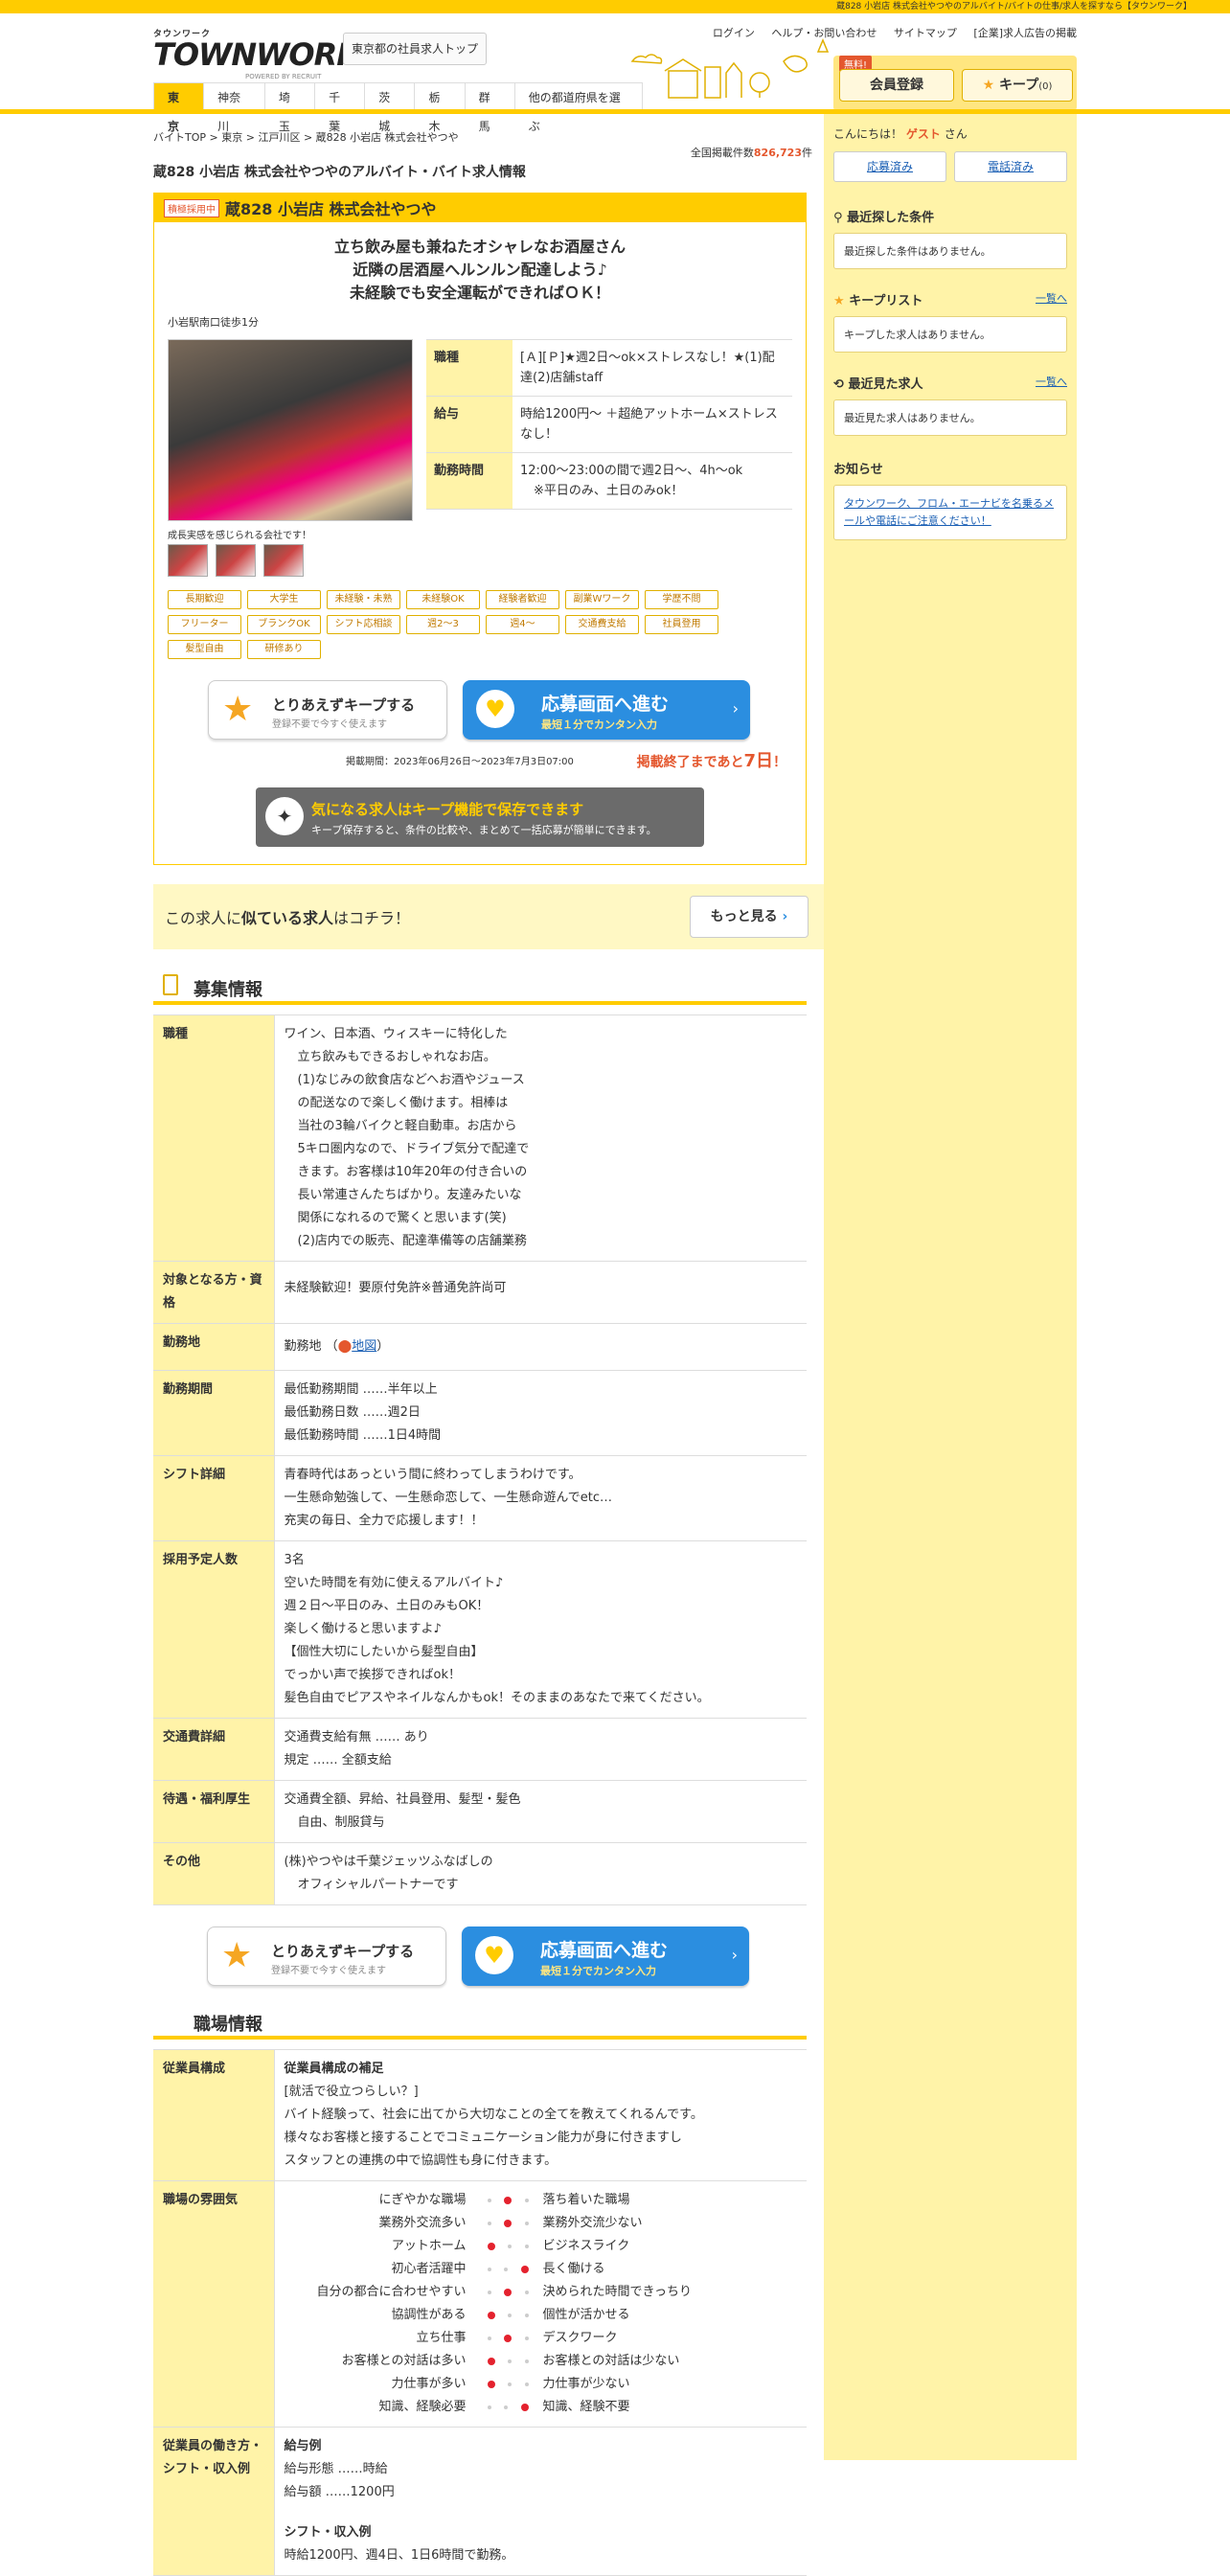 The height and width of the screenshot is (2576, 1230). I want to click on member-box: 無料! 会員登録 ★ キープ(0), so click(955, 84).